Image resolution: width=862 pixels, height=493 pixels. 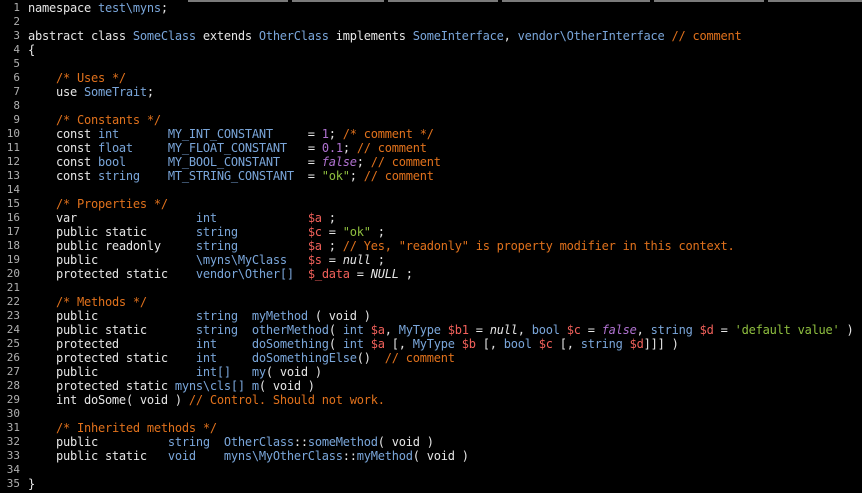 I want to click on code-token: MyType, so click(x=433, y=344).